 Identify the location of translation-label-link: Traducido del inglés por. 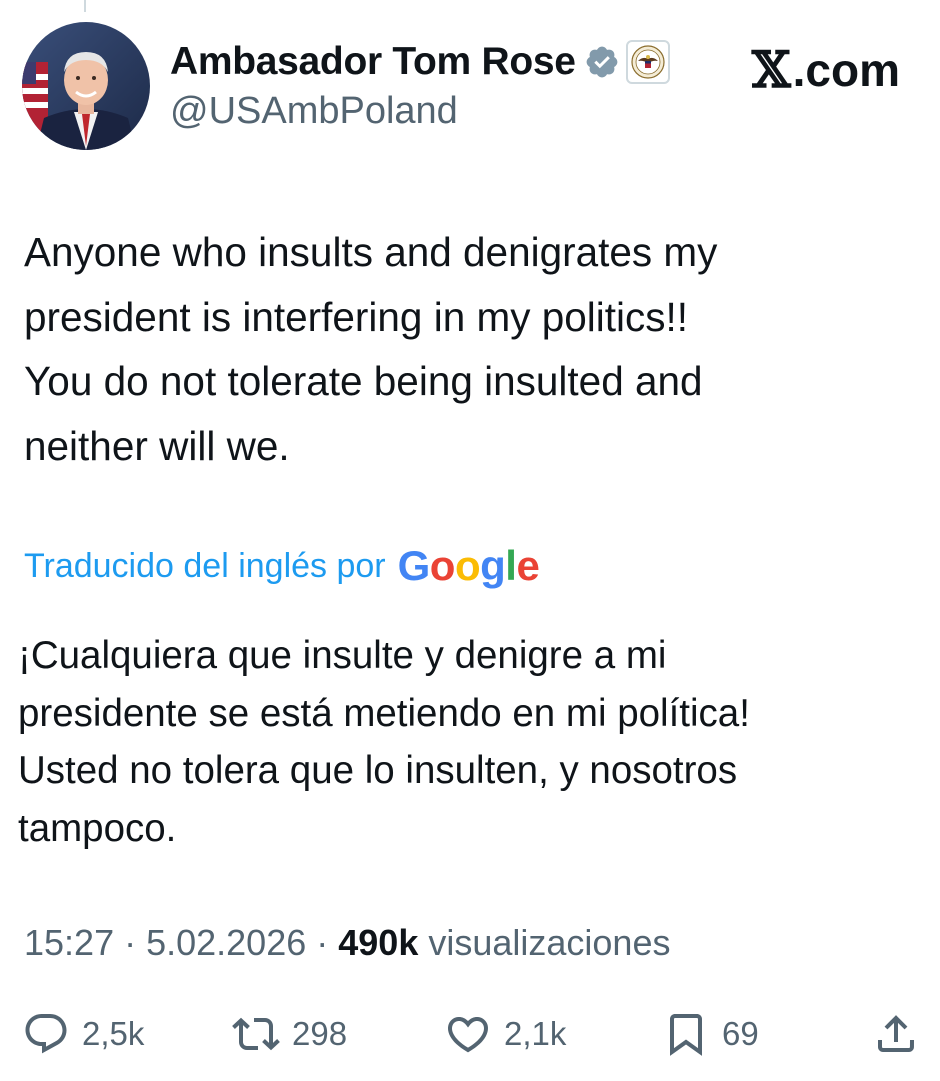
(205, 566).